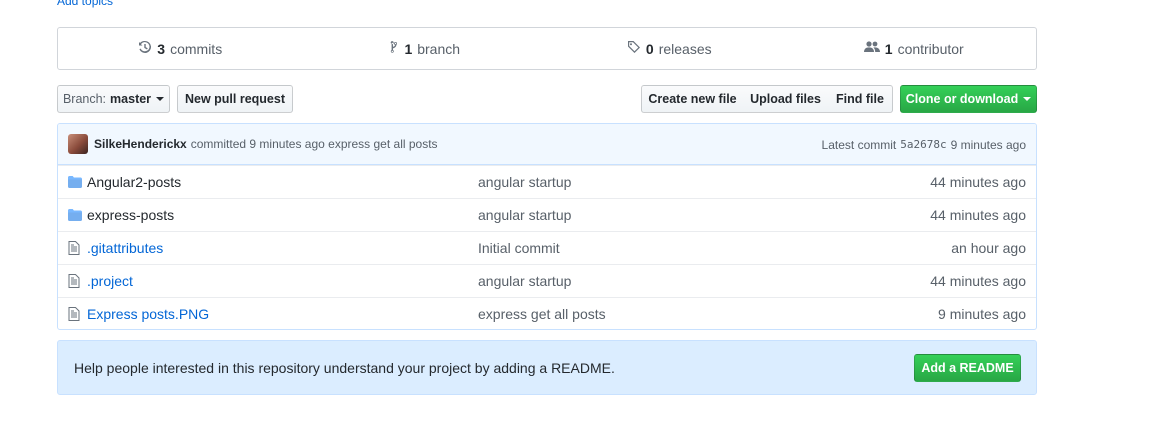 The image size is (1151, 443). I want to click on file-name-link: Express posts.PNG, so click(148, 314).